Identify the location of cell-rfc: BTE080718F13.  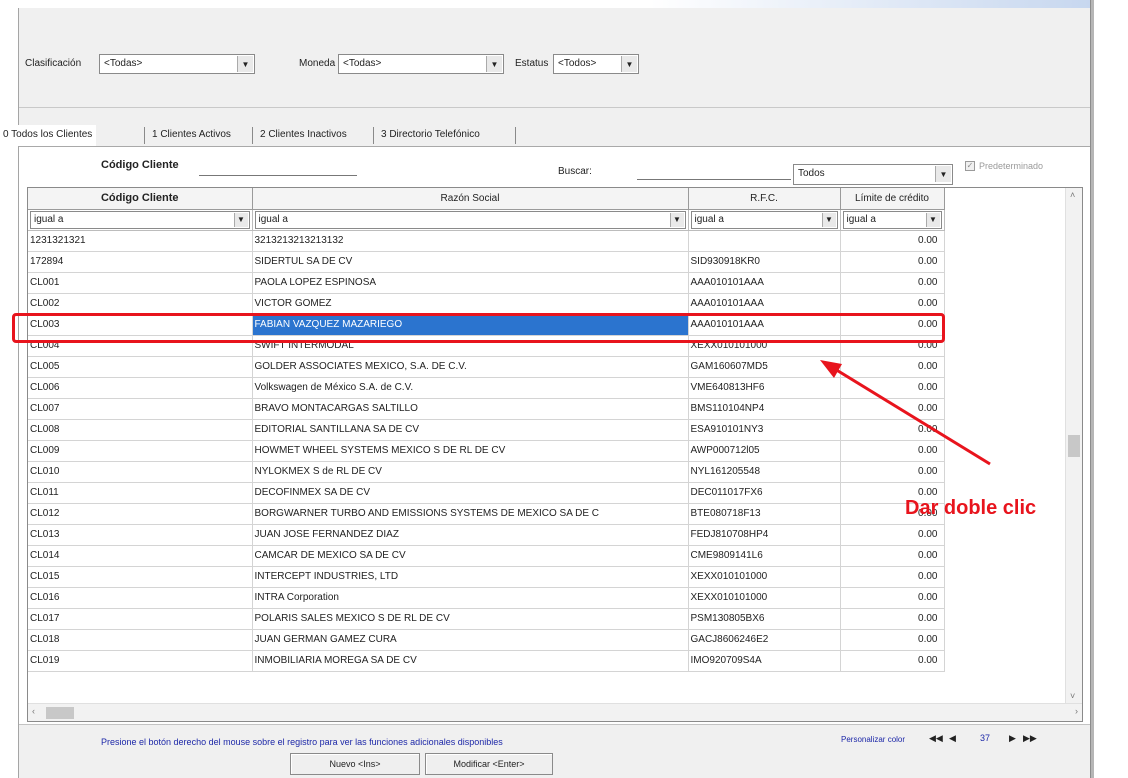
(764, 514).